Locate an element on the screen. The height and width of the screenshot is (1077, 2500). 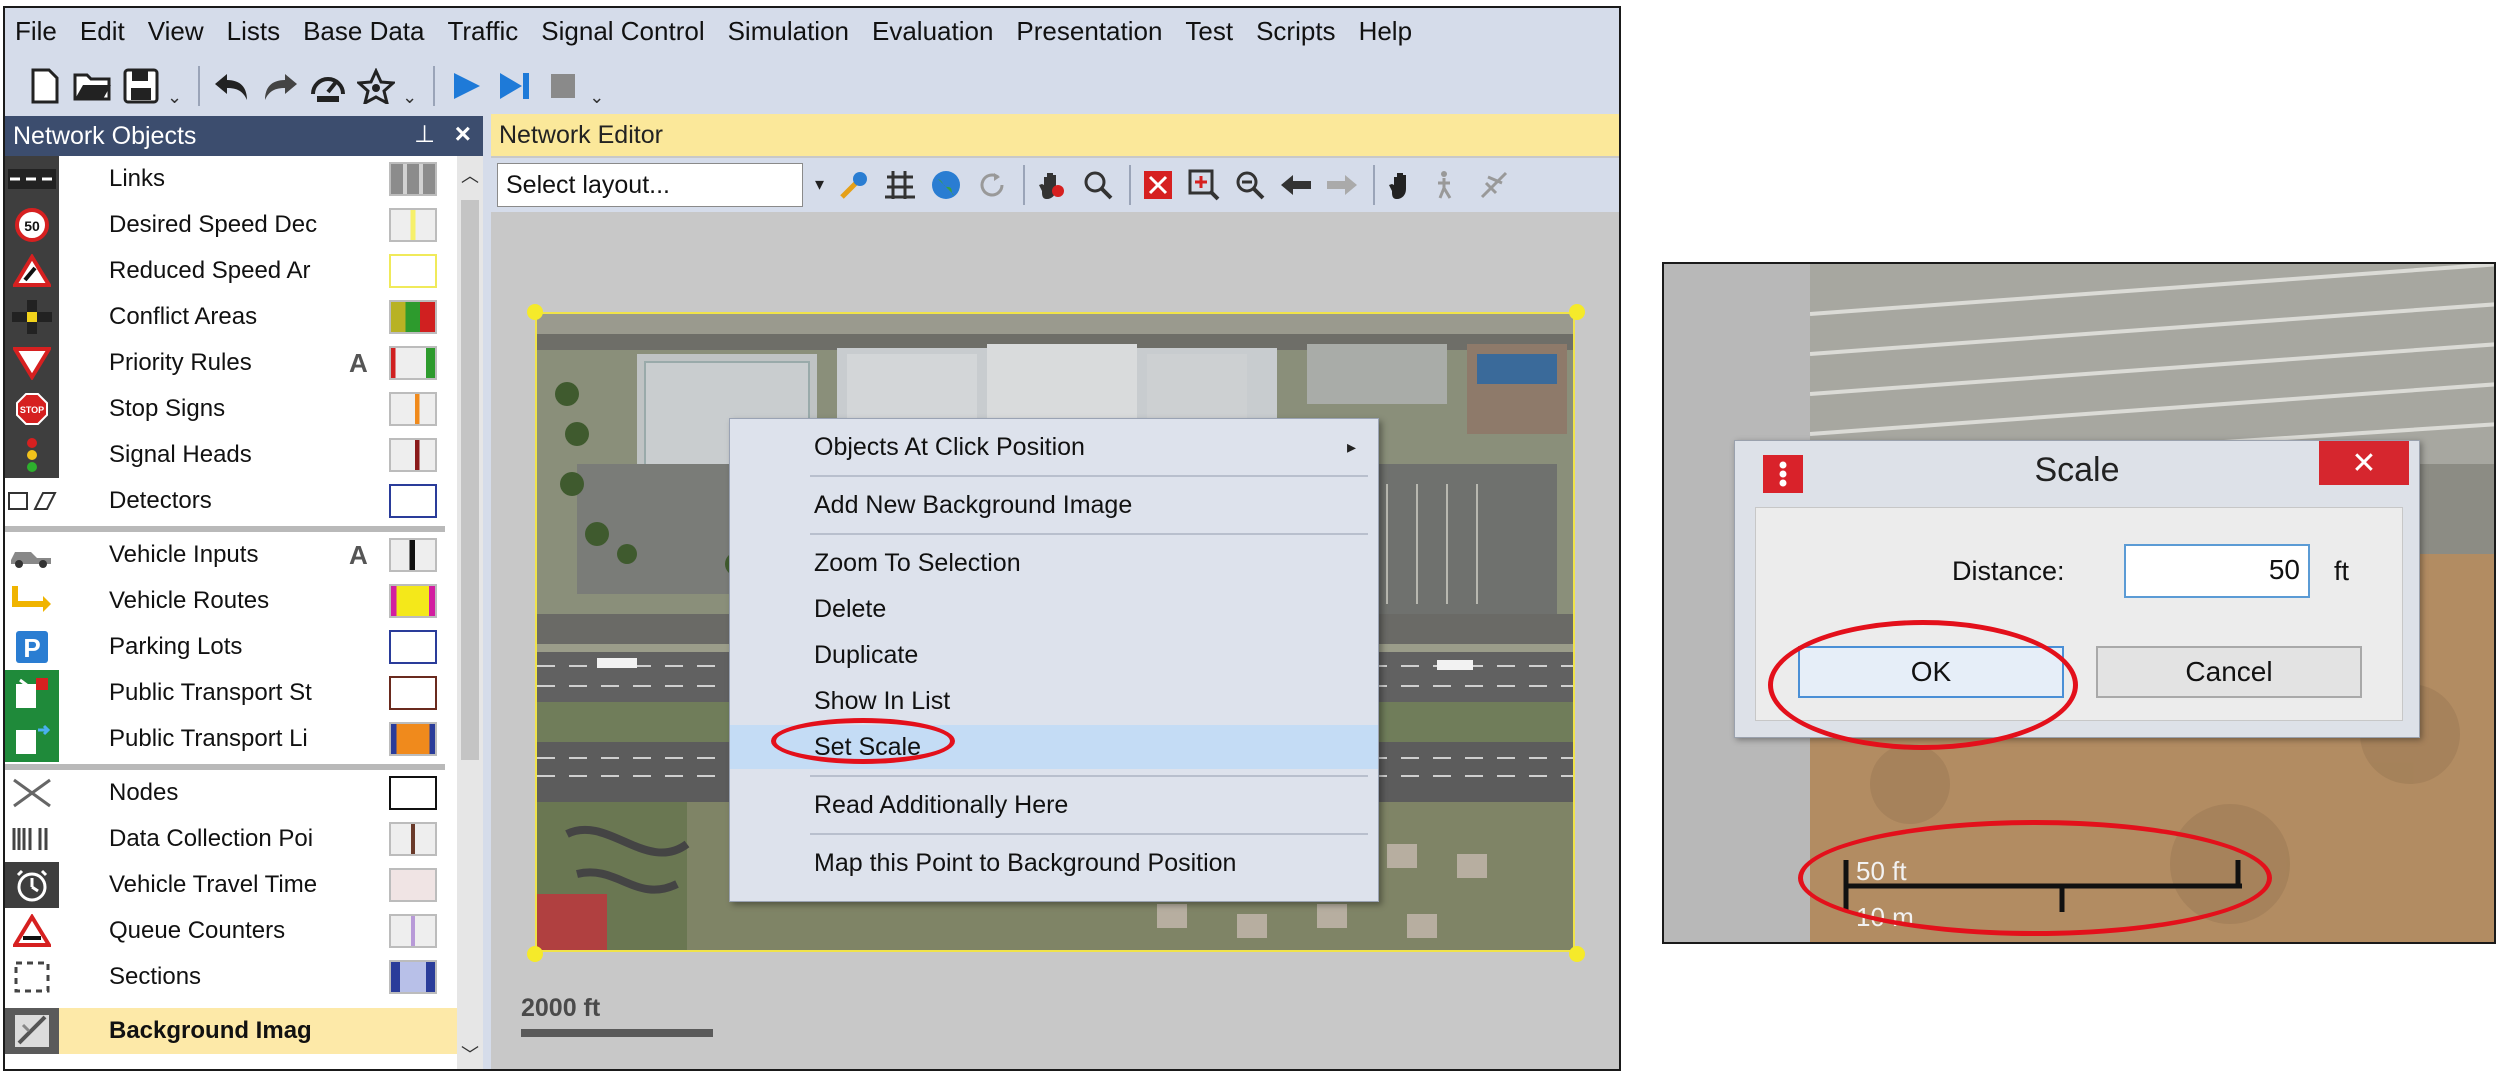
zoom-in-icon is located at coordinates (1204, 185).